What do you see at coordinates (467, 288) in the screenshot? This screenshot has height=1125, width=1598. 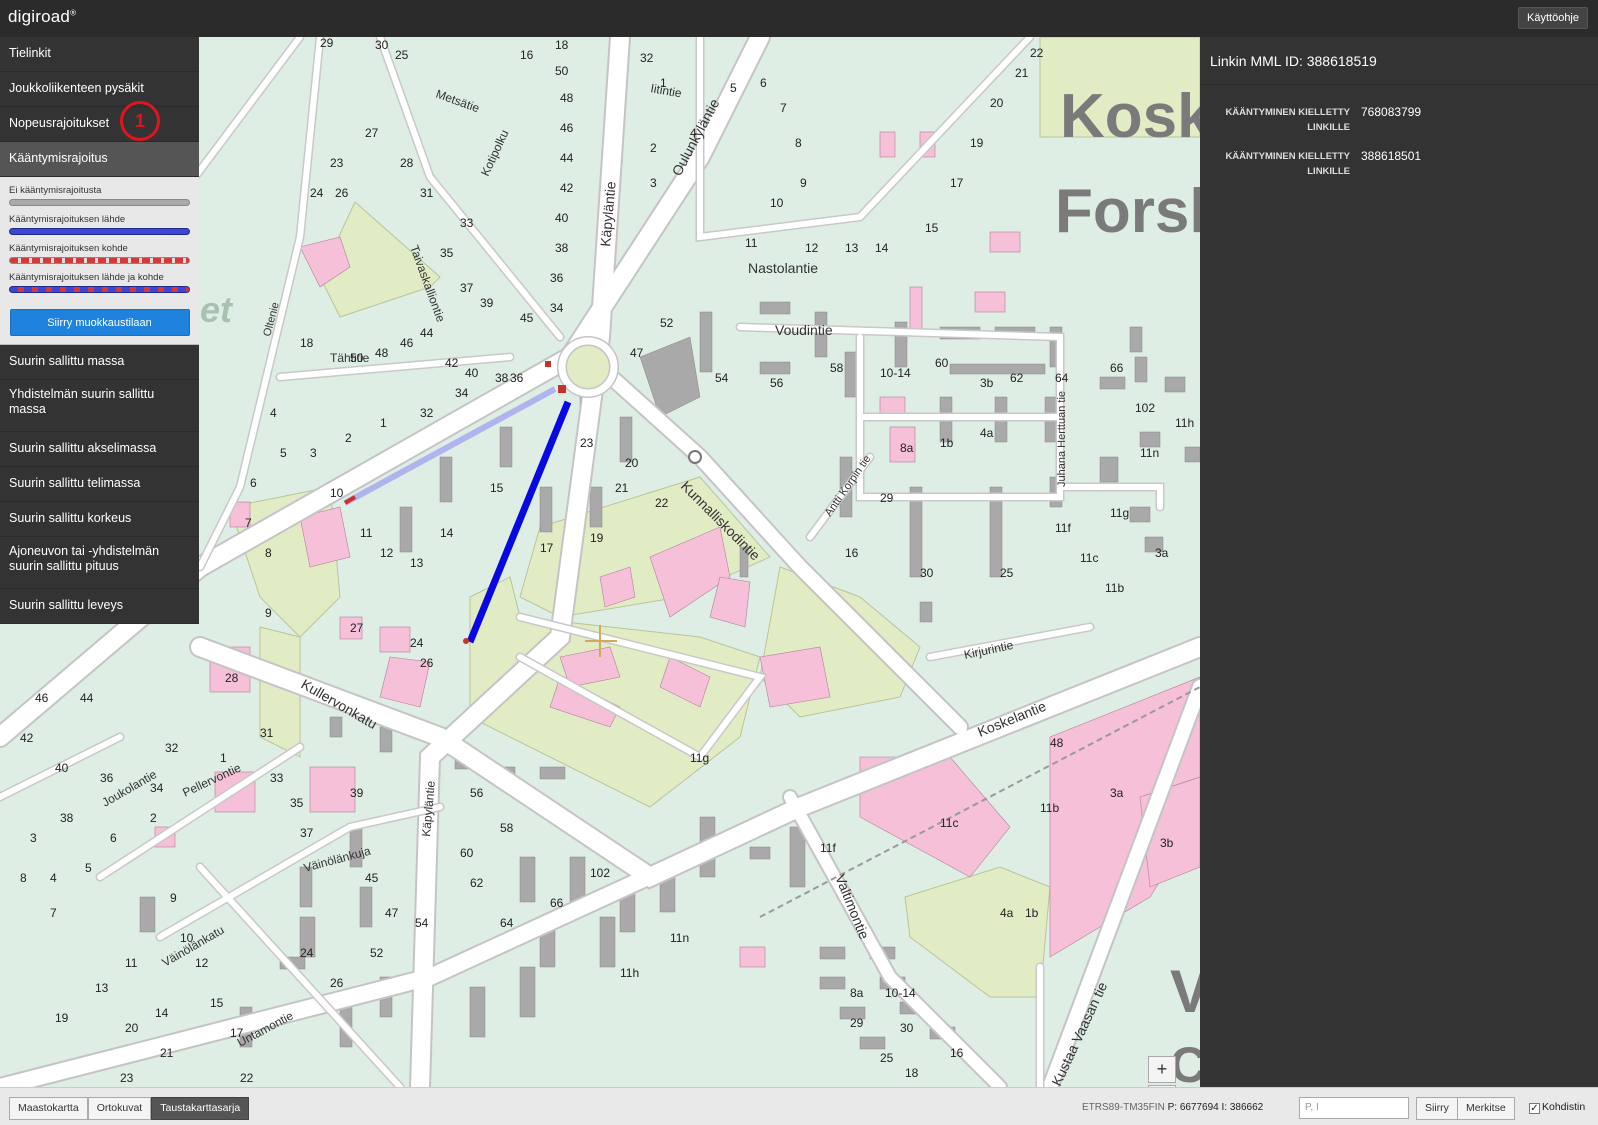 I see `house-number: 37` at bounding box center [467, 288].